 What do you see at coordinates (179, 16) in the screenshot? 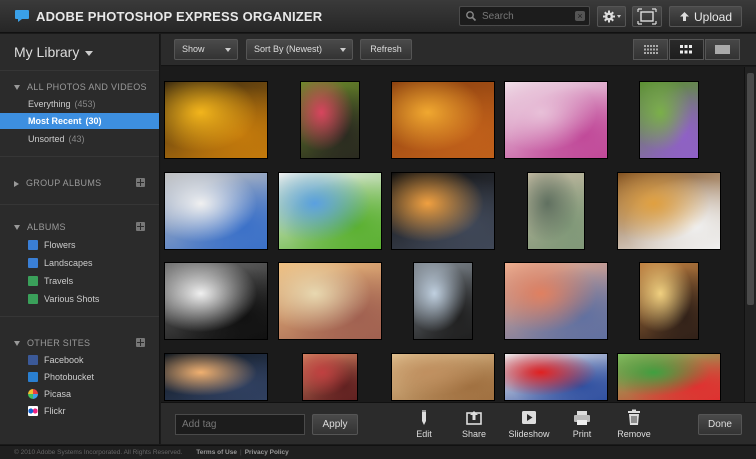
I see `app-title: ADOBE PHOTOSHOP EXPRESS ORGANIZER` at bounding box center [179, 16].